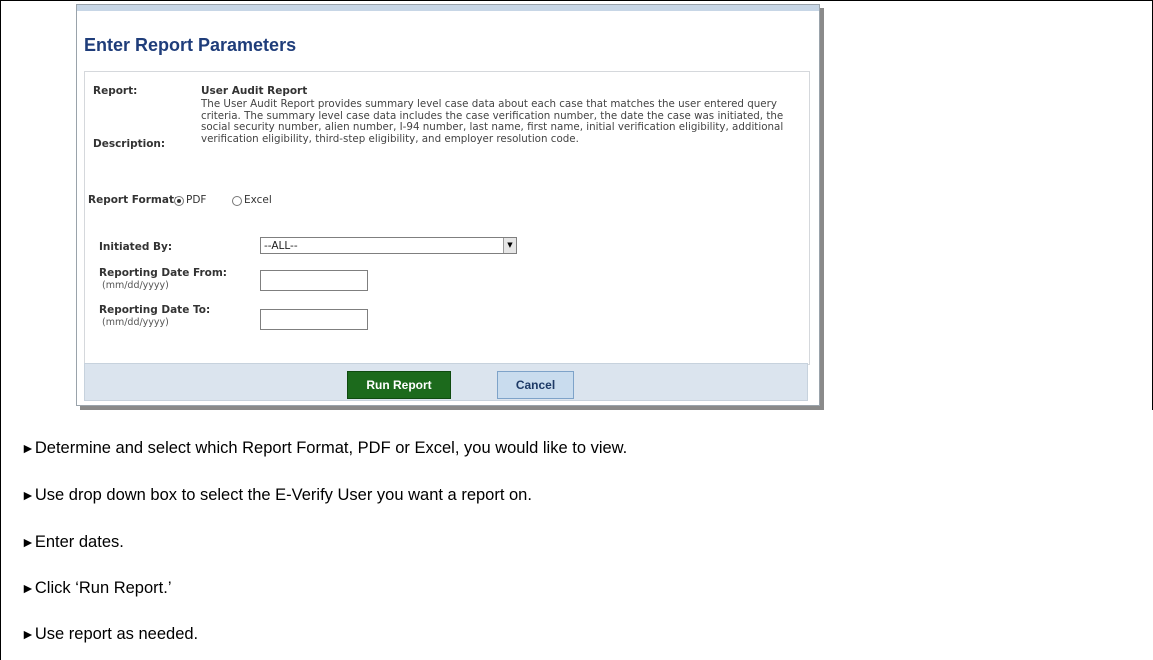 The image size is (1153, 660). What do you see at coordinates (190, 45) in the screenshot?
I see `page-title: Enter Report Parameters` at bounding box center [190, 45].